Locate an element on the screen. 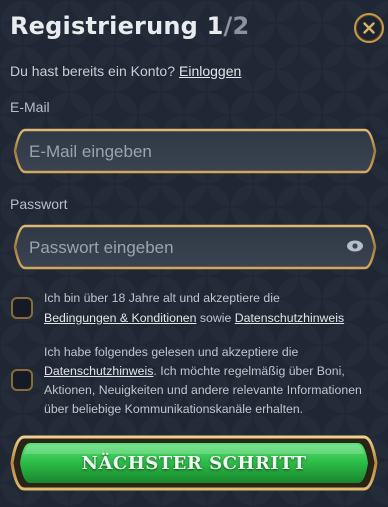 This screenshot has width=388, height=507. login-prompt: Du hast bereits ein Konto? Einloggen is located at coordinates (125, 71).